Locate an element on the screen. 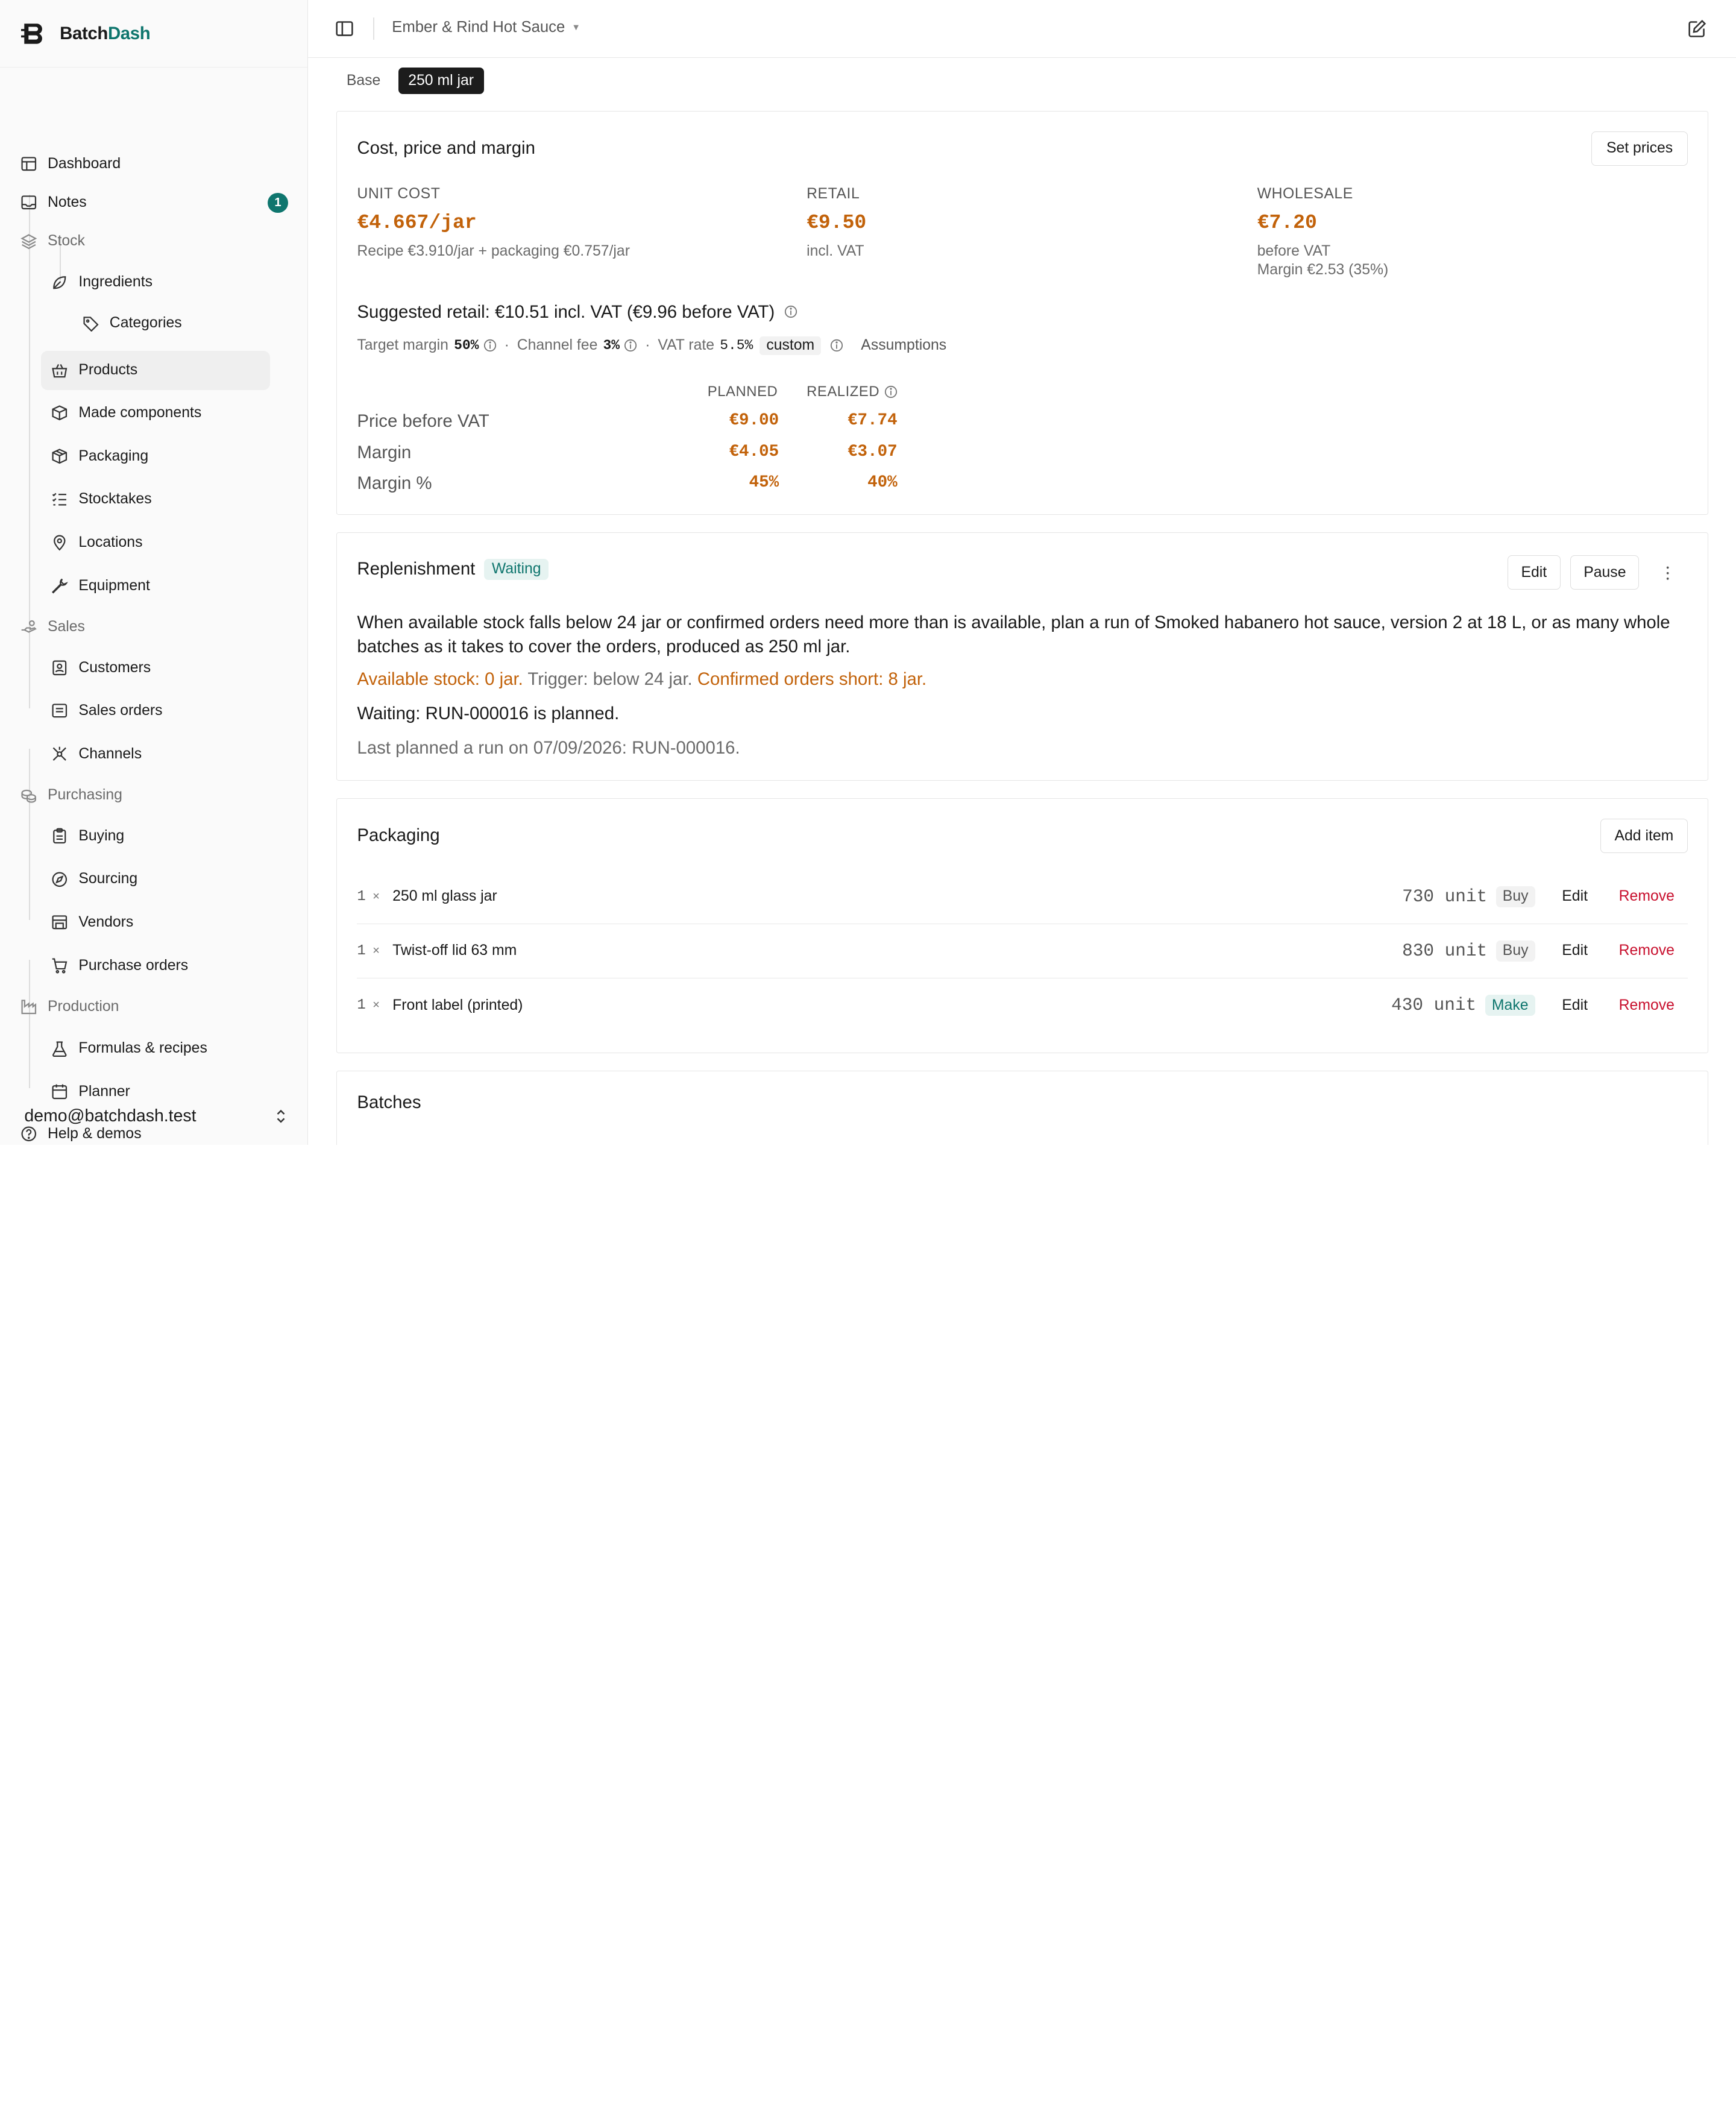 This screenshot has height=2104, width=1736. sidebar-item-notes: Notes 1 is located at coordinates (154, 202).